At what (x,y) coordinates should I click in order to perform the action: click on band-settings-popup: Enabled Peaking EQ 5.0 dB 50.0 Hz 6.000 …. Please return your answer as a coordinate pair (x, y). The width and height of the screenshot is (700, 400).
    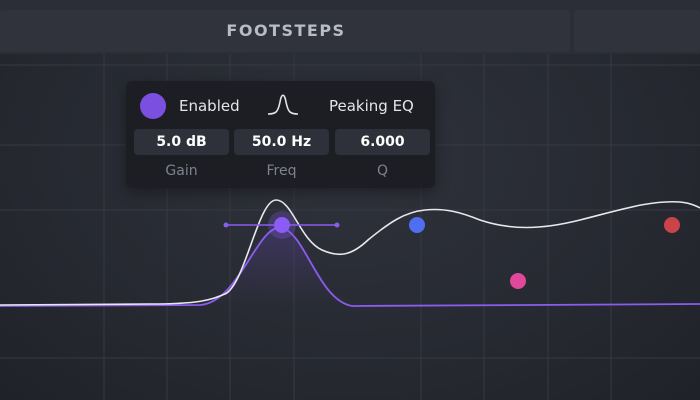
    Looking at the image, I should click on (280, 134).